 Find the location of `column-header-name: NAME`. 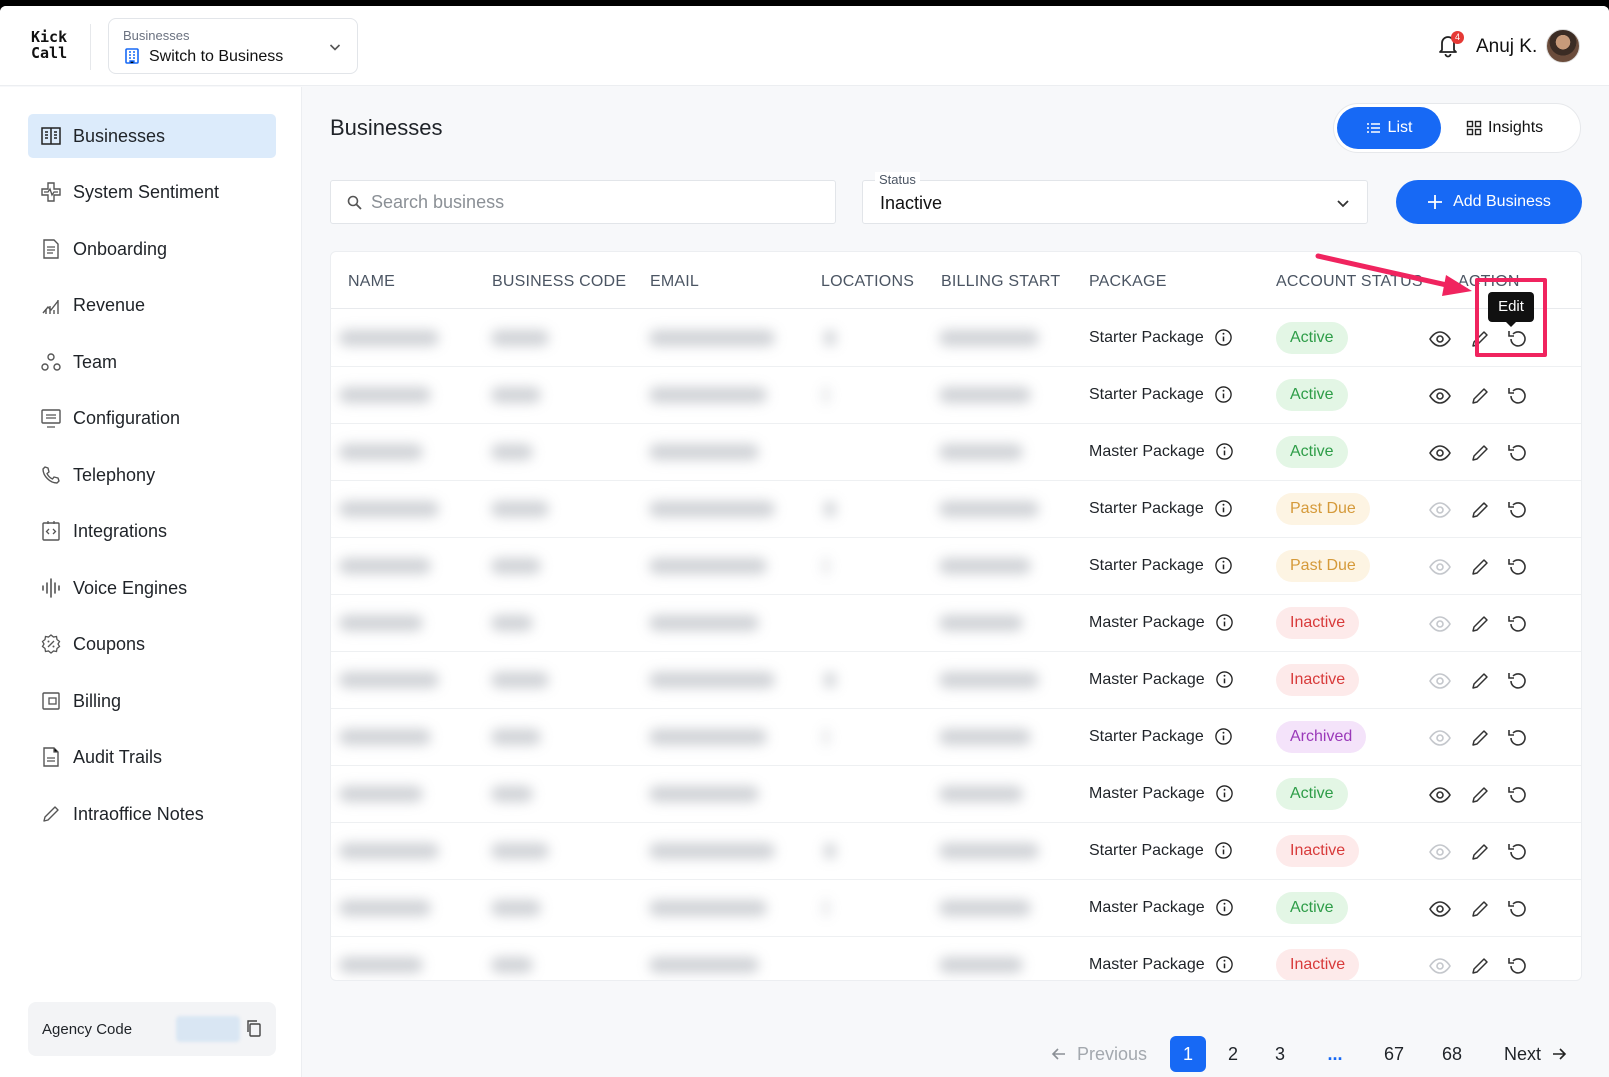

column-header-name: NAME is located at coordinates (371, 282).